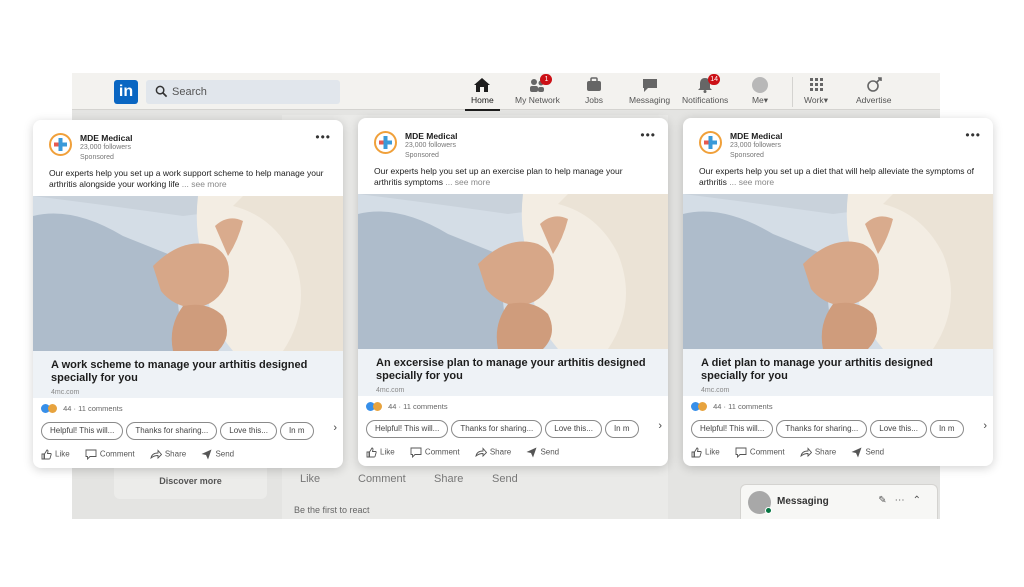  Describe the element at coordinates (448, 479) in the screenshot. I see `bg-share-button: Share` at that location.